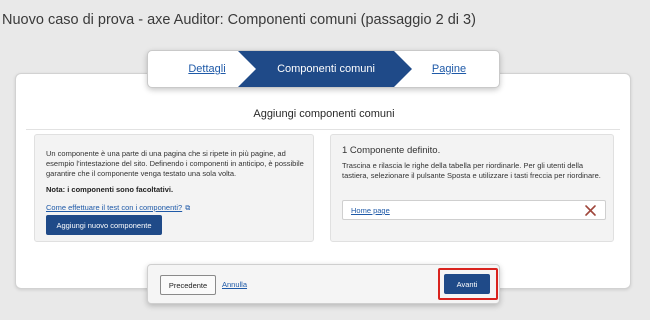  Describe the element at coordinates (323, 129) in the screenshot. I see `divider` at that location.